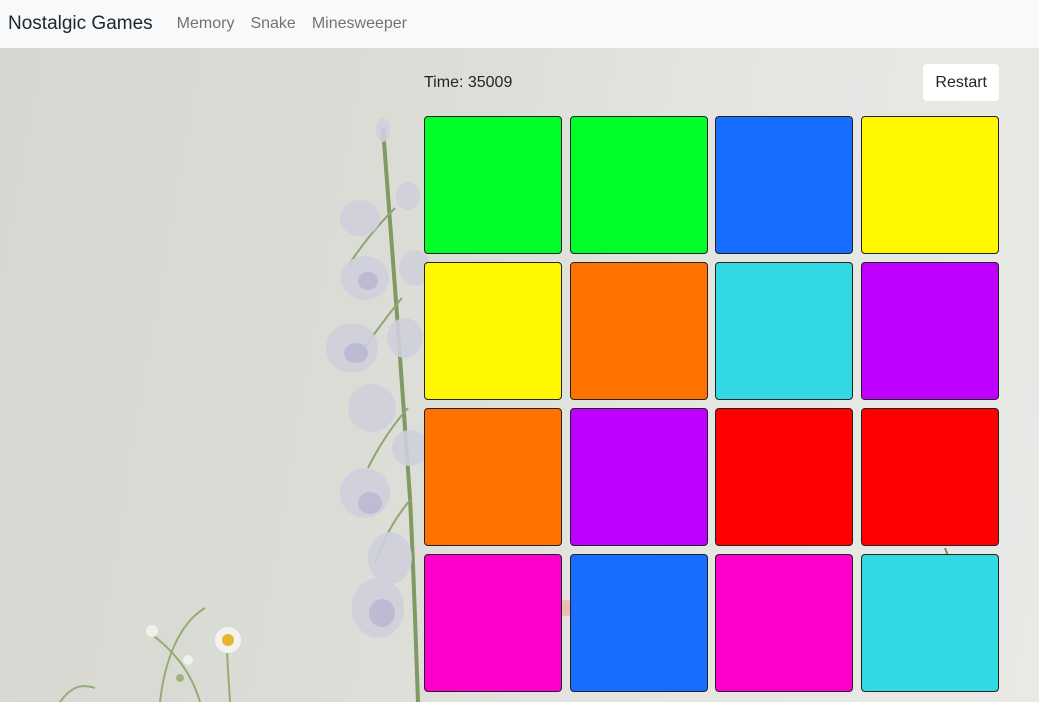 The width and height of the screenshot is (1039, 702). Describe the element at coordinates (519, 24) in the screenshot. I see `navbar: Nostalgic Games Memory Snake Minesweeper` at that location.